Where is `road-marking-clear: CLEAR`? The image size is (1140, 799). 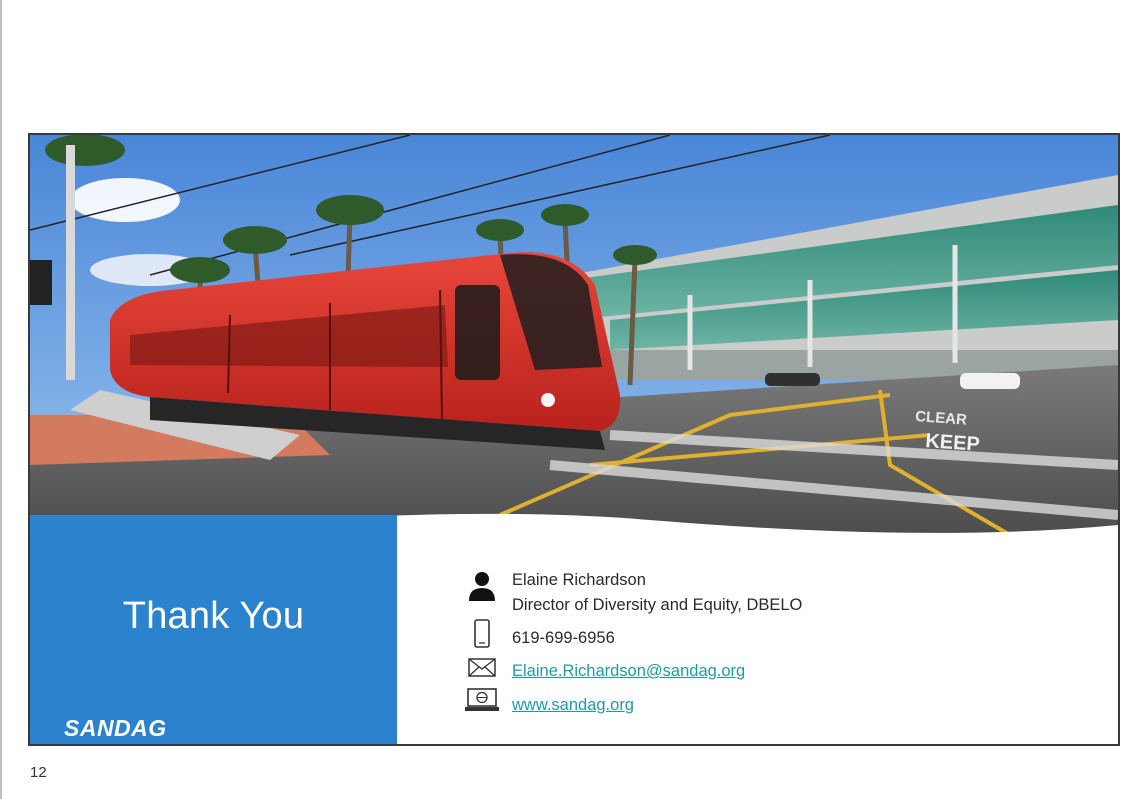
road-marking-clear: CLEAR is located at coordinates (941, 418).